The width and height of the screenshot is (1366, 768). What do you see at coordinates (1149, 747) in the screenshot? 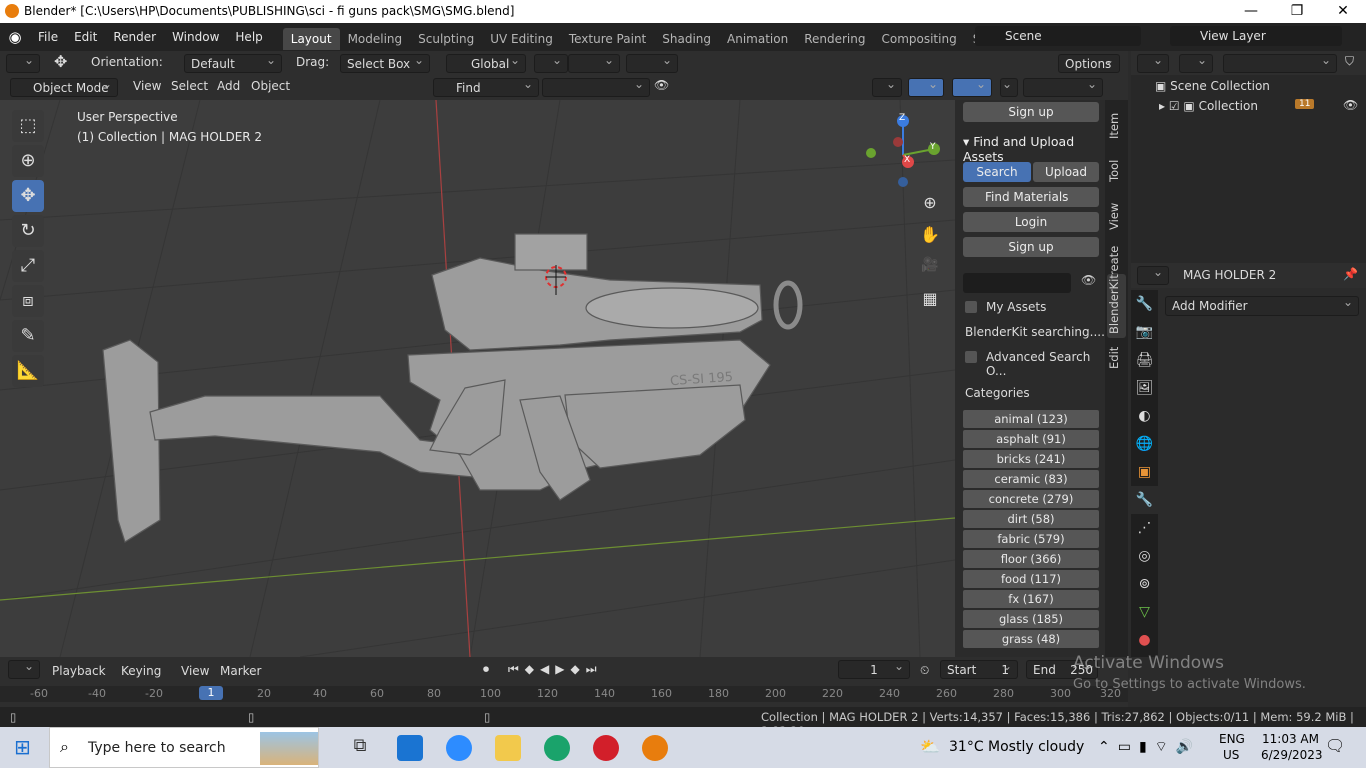
I see `system-tray-icons: ⌃▭▮⌔🔊` at bounding box center [1149, 747].